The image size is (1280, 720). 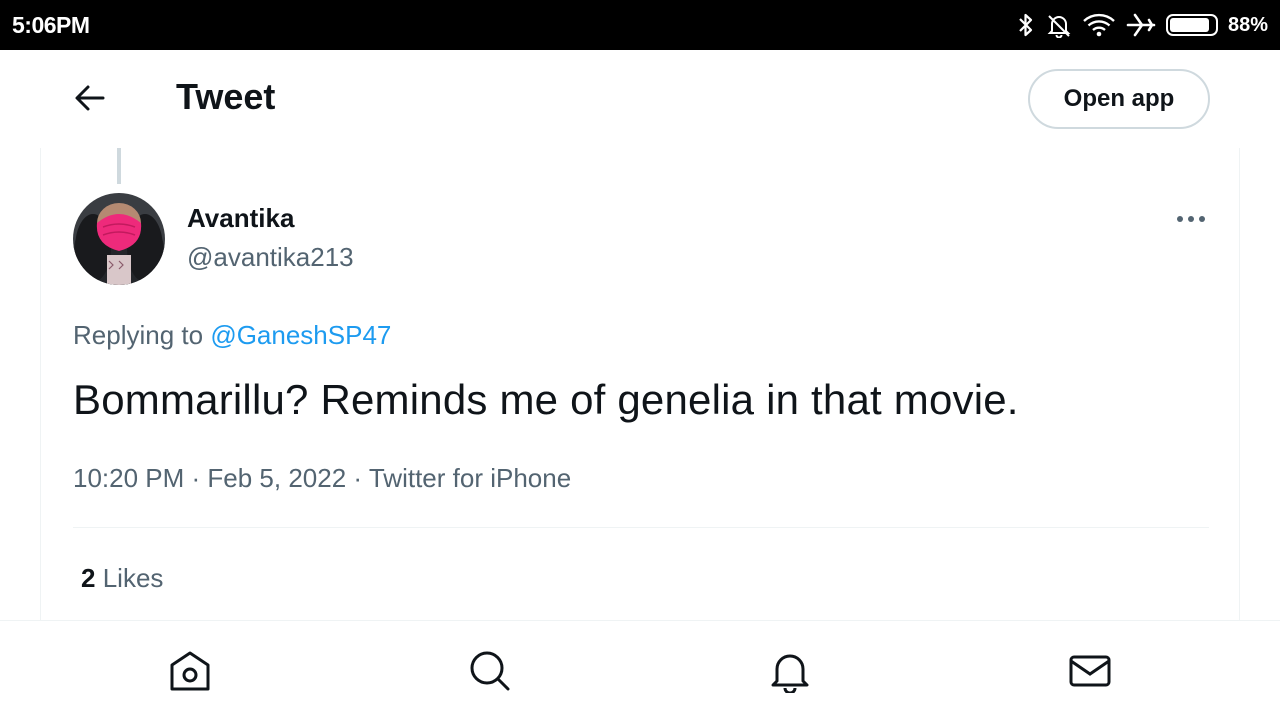 I want to click on replying-to: Replying to @GaneshSP47, so click(x=232, y=335).